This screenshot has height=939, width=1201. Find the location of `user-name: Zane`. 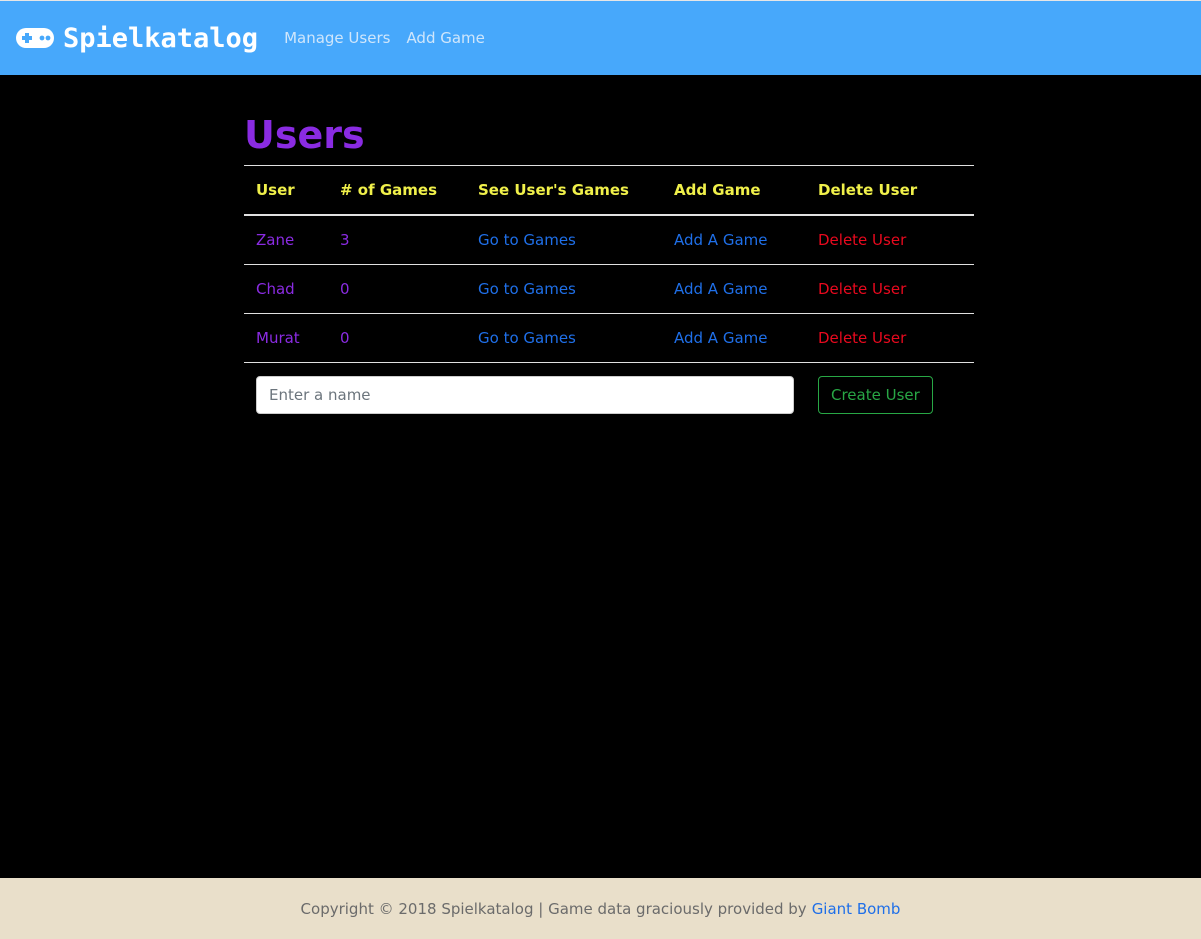

user-name: Zane is located at coordinates (286, 240).